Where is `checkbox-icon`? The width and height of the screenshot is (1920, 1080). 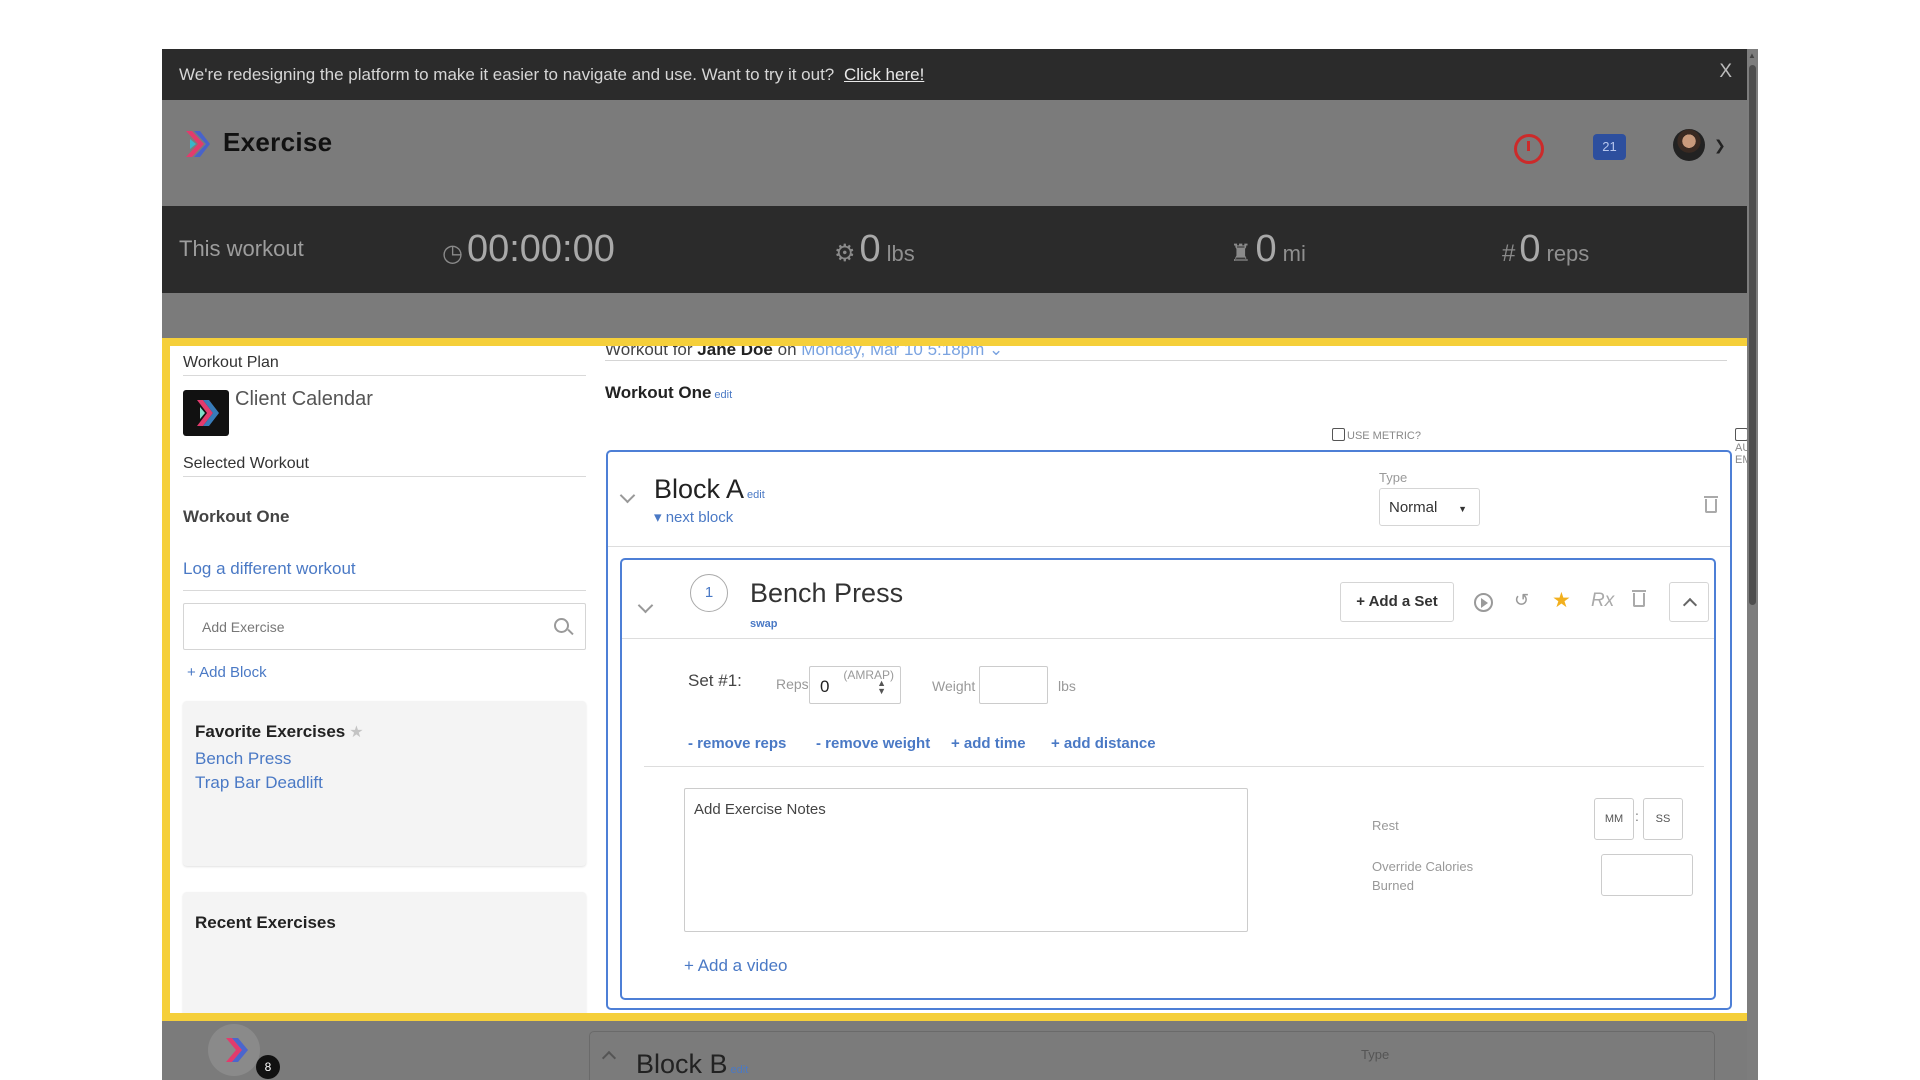
checkbox-icon is located at coordinates (1338, 434).